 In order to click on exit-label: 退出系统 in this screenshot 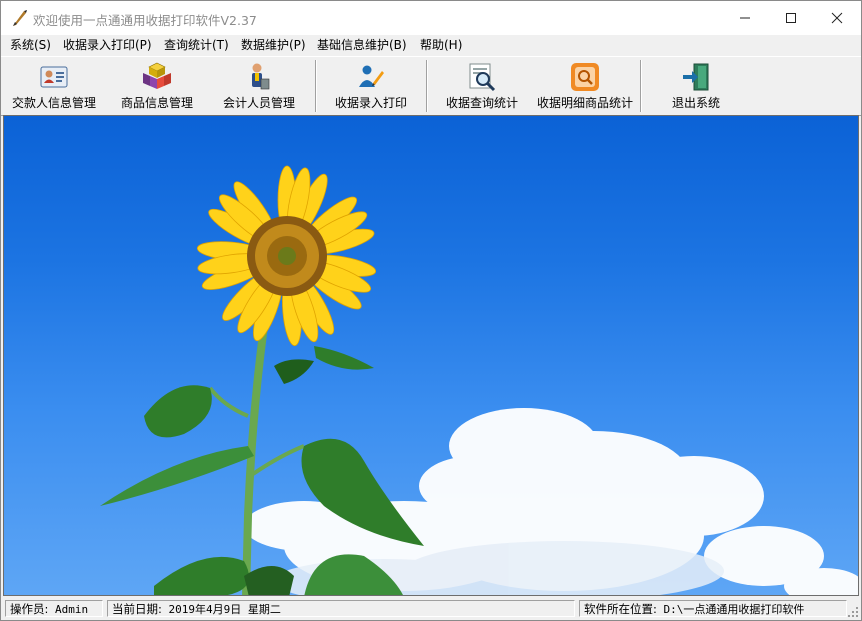, I will do `click(695, 103)`.